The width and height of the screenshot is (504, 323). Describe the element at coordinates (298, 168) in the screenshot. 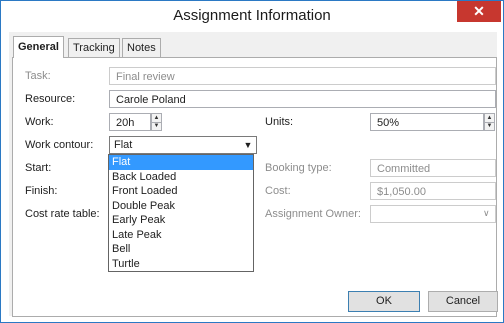

I see `booking-type-label: Booking type:` at that location.